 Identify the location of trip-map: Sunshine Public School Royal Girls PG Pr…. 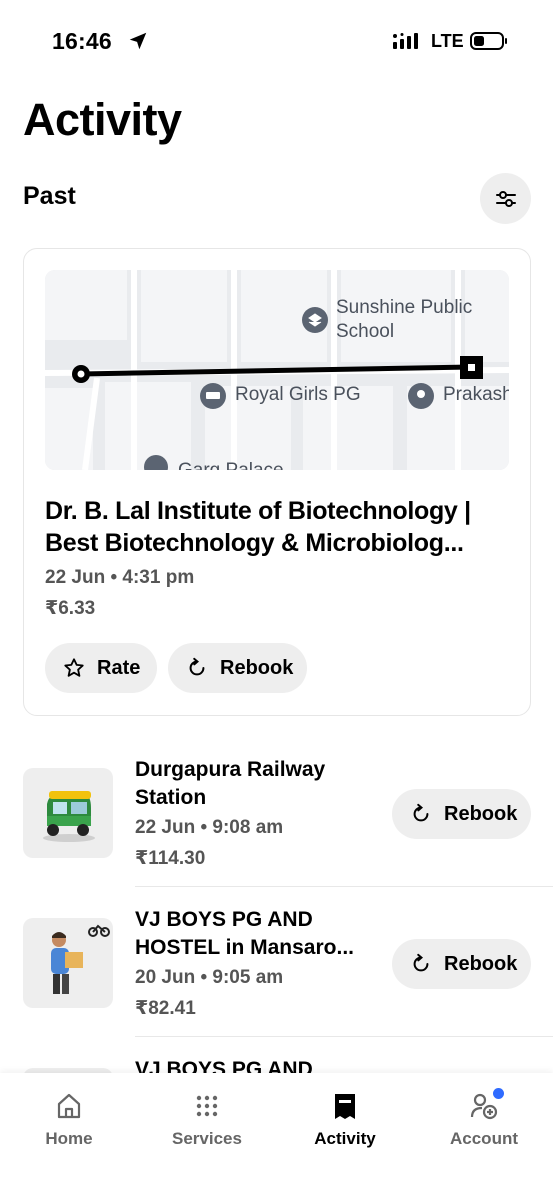
(277, 370).